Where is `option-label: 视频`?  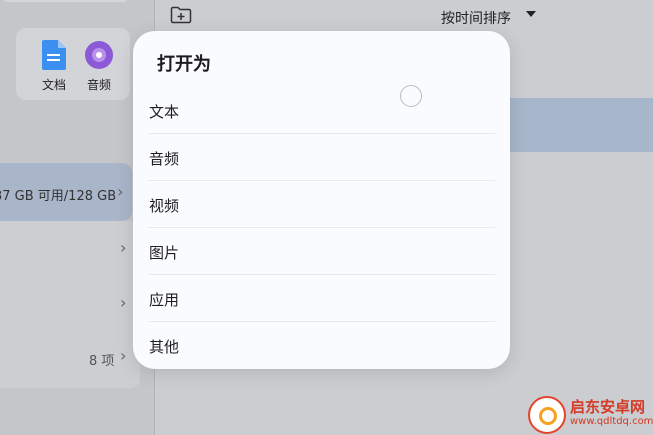 option-label: 视频 is located at coordinates (164, 206).